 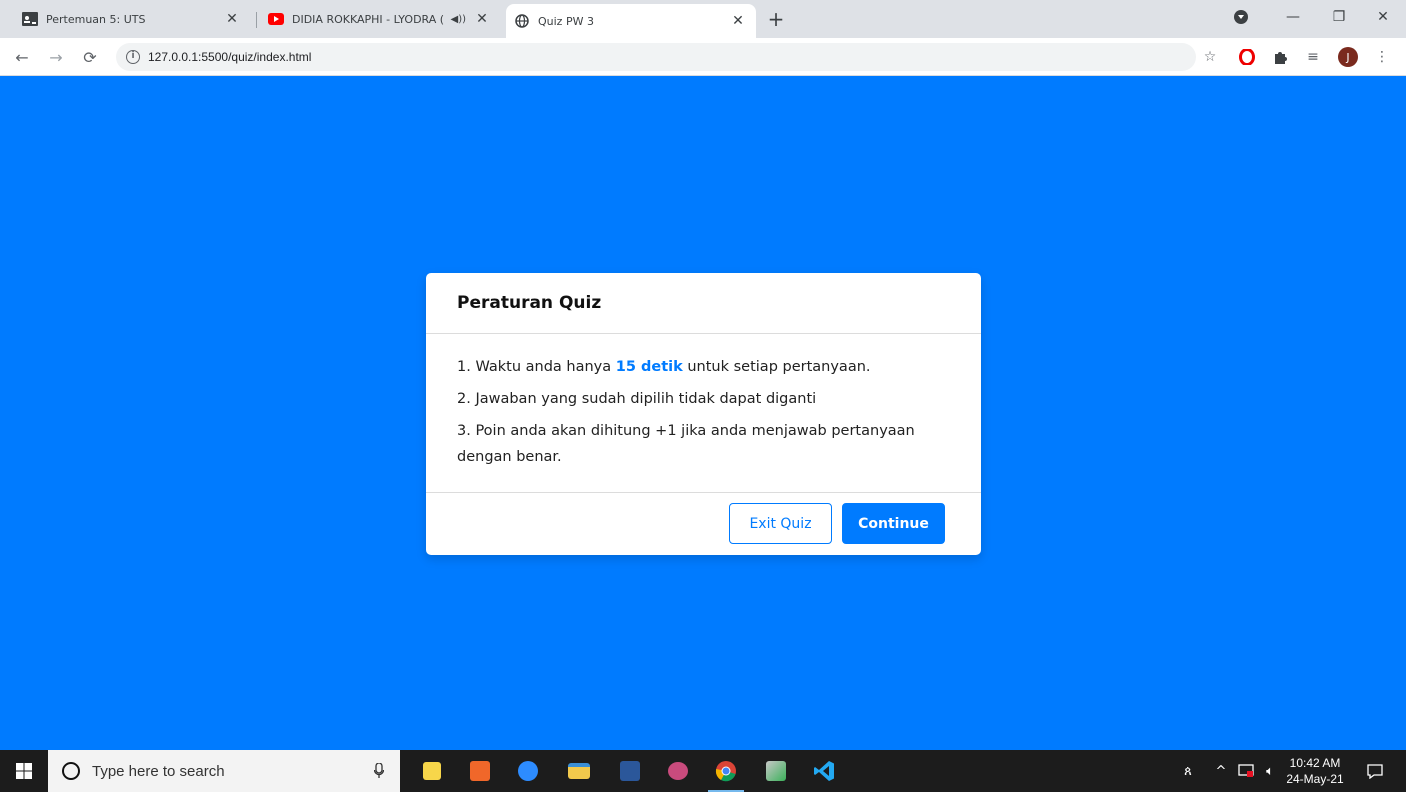 What do you see at coordinates (56, 57) in the screenshot?
I see `forward-button: →` at bounding box center [56, 57].